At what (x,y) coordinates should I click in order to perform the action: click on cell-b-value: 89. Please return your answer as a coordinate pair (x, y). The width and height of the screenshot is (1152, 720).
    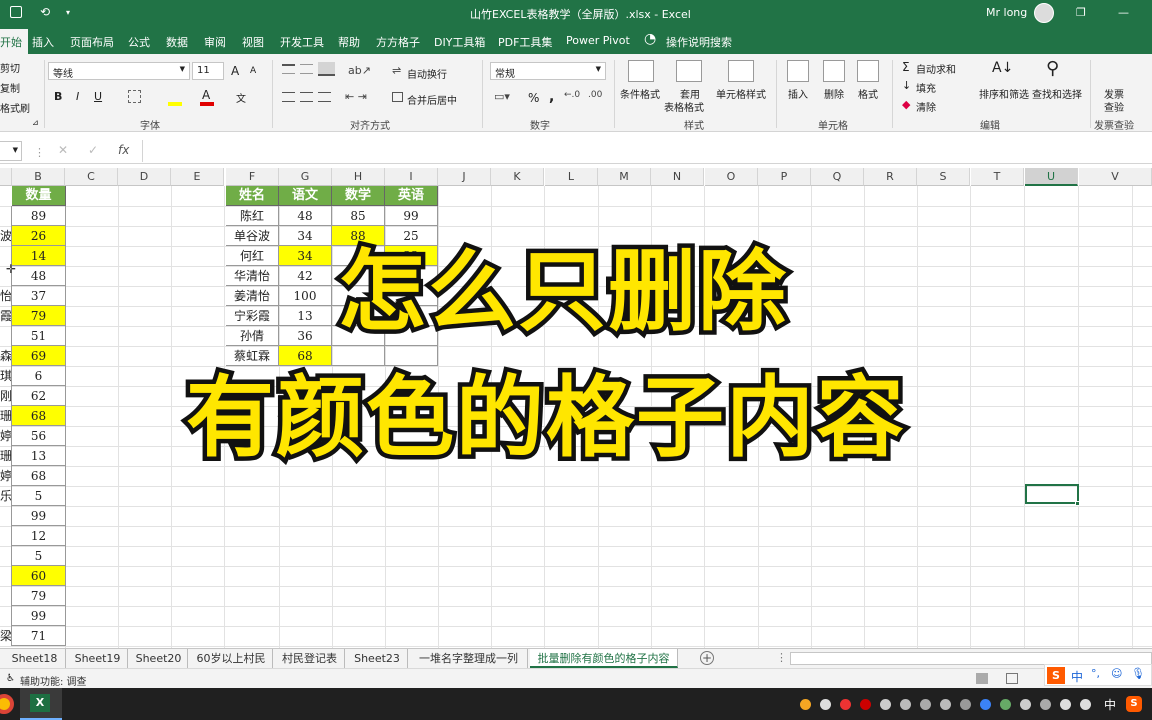
    Looking at the image, I should click on (39, 216).